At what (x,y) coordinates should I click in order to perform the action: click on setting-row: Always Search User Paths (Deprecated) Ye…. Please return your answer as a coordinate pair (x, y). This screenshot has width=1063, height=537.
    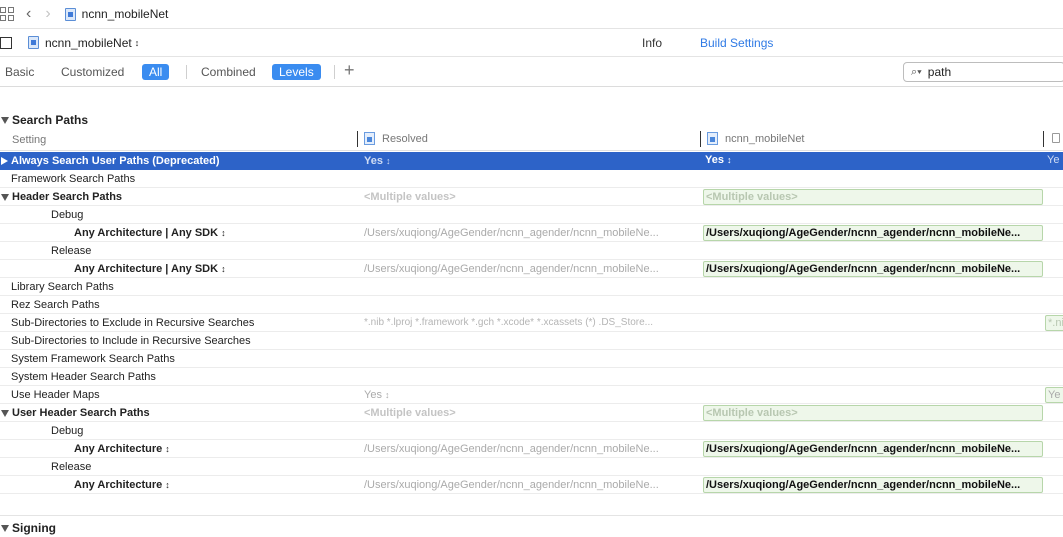
    Looking at the image, I should click on (531, 161).